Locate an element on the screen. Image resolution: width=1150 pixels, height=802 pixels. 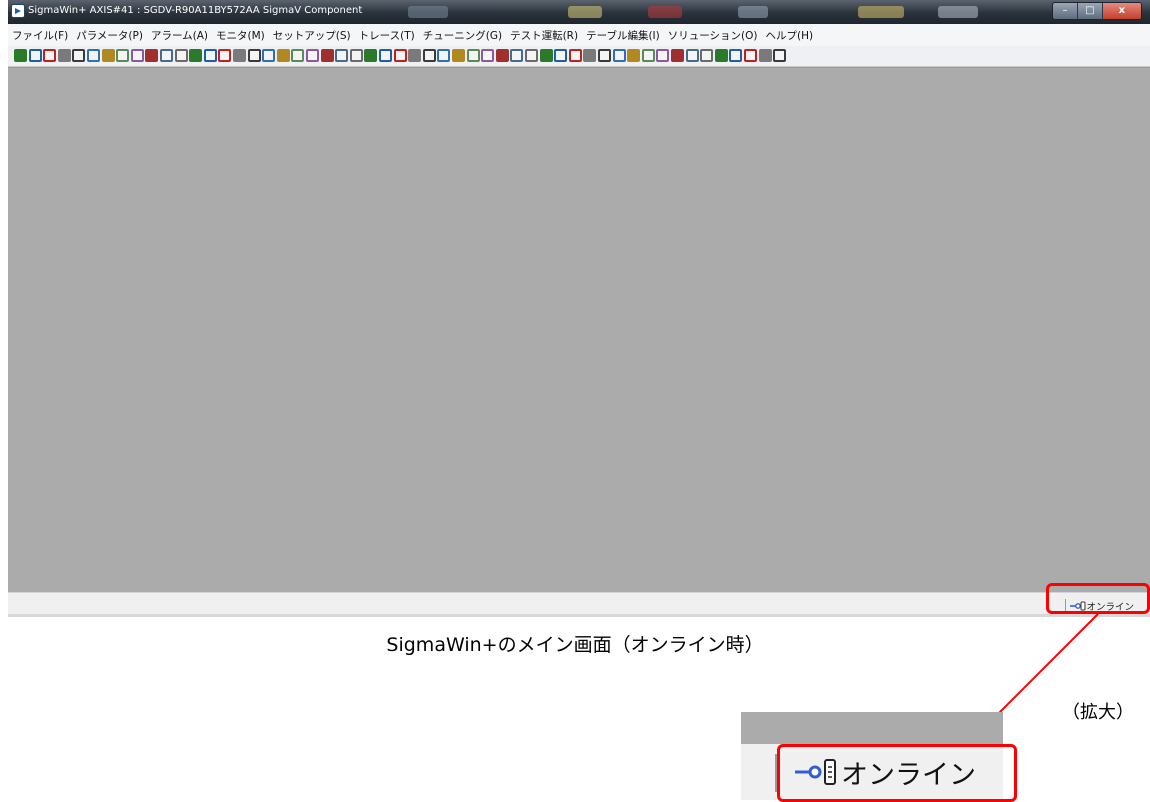
toolbar is located at coordinates (579, 56).